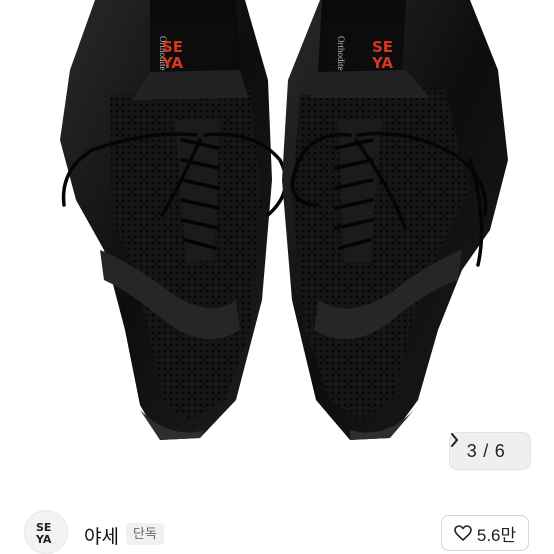 This screenshot has width=554, height=554. I want to click on image-counter-next-button: 3 / 6, so click(490, 451).